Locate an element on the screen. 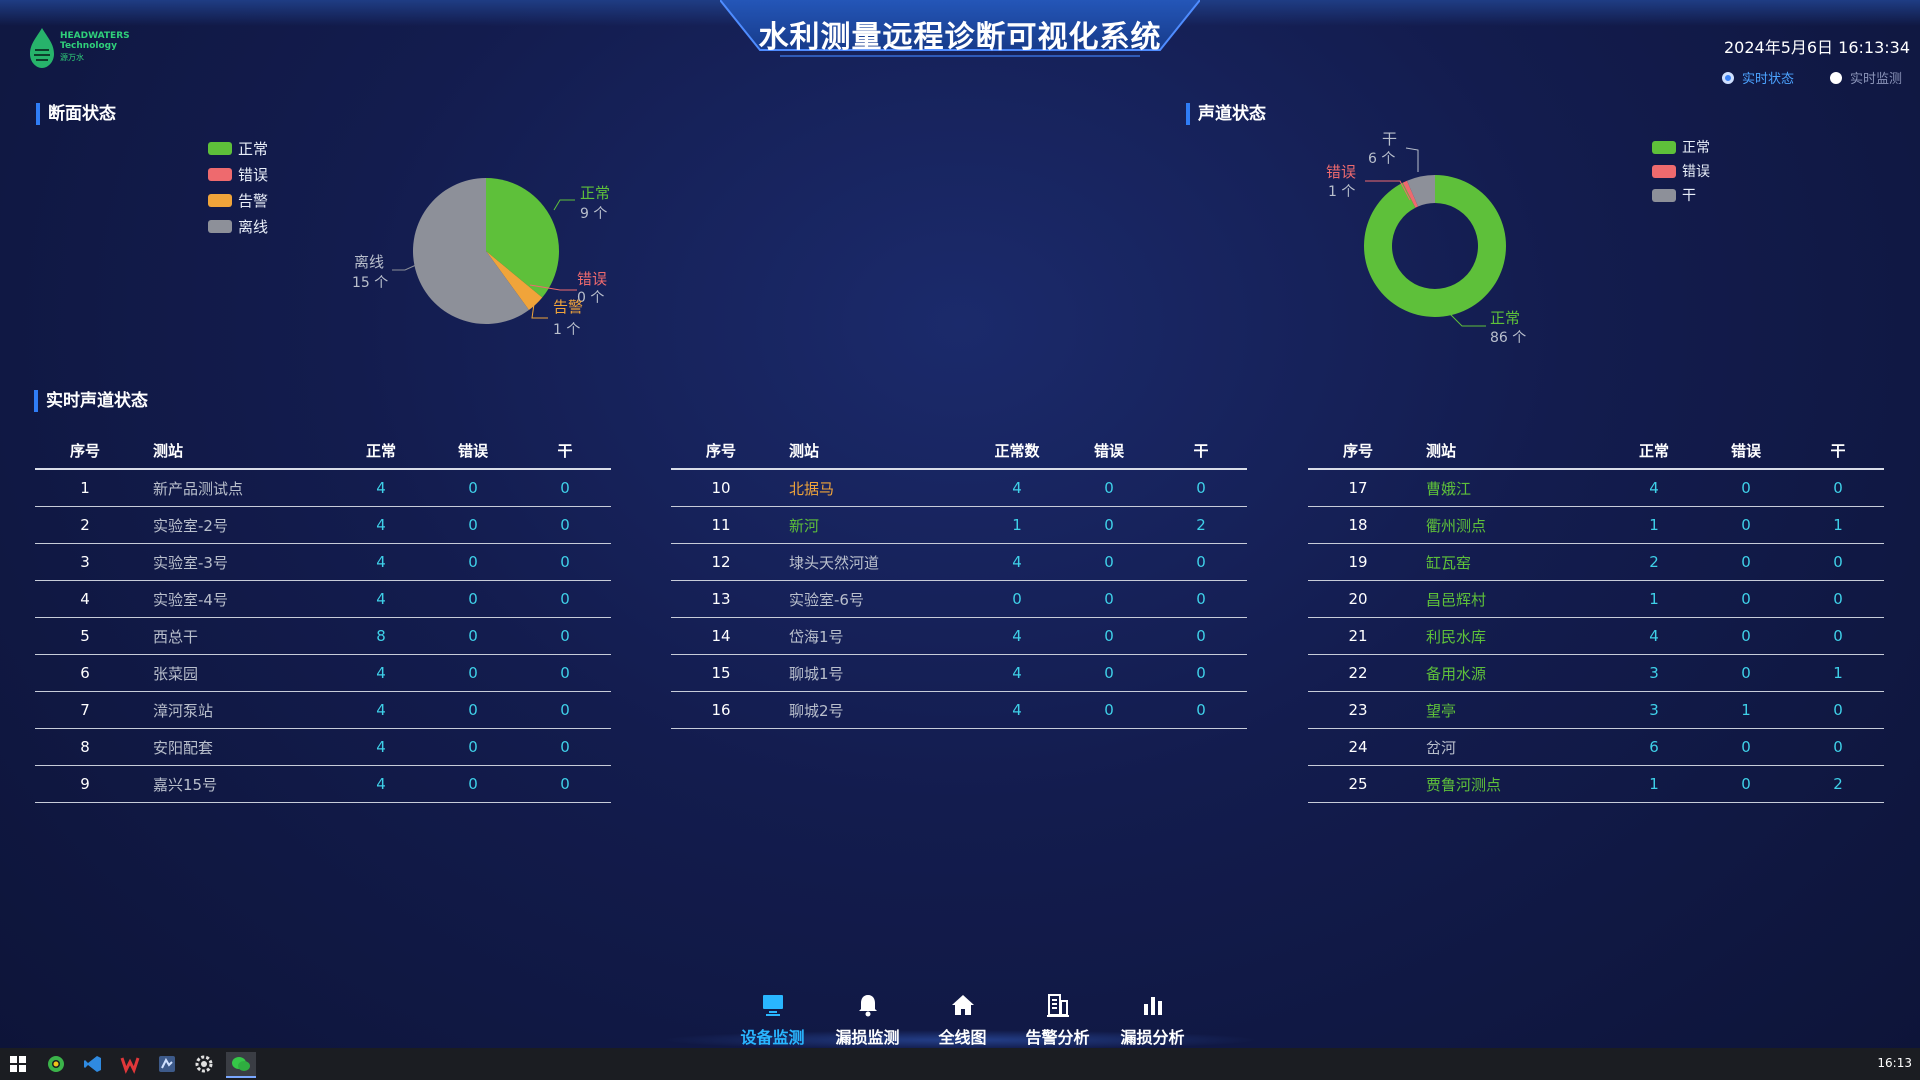  table-row: 3 实验室-3号 4 0 0 is located at coordinates (323, 562).